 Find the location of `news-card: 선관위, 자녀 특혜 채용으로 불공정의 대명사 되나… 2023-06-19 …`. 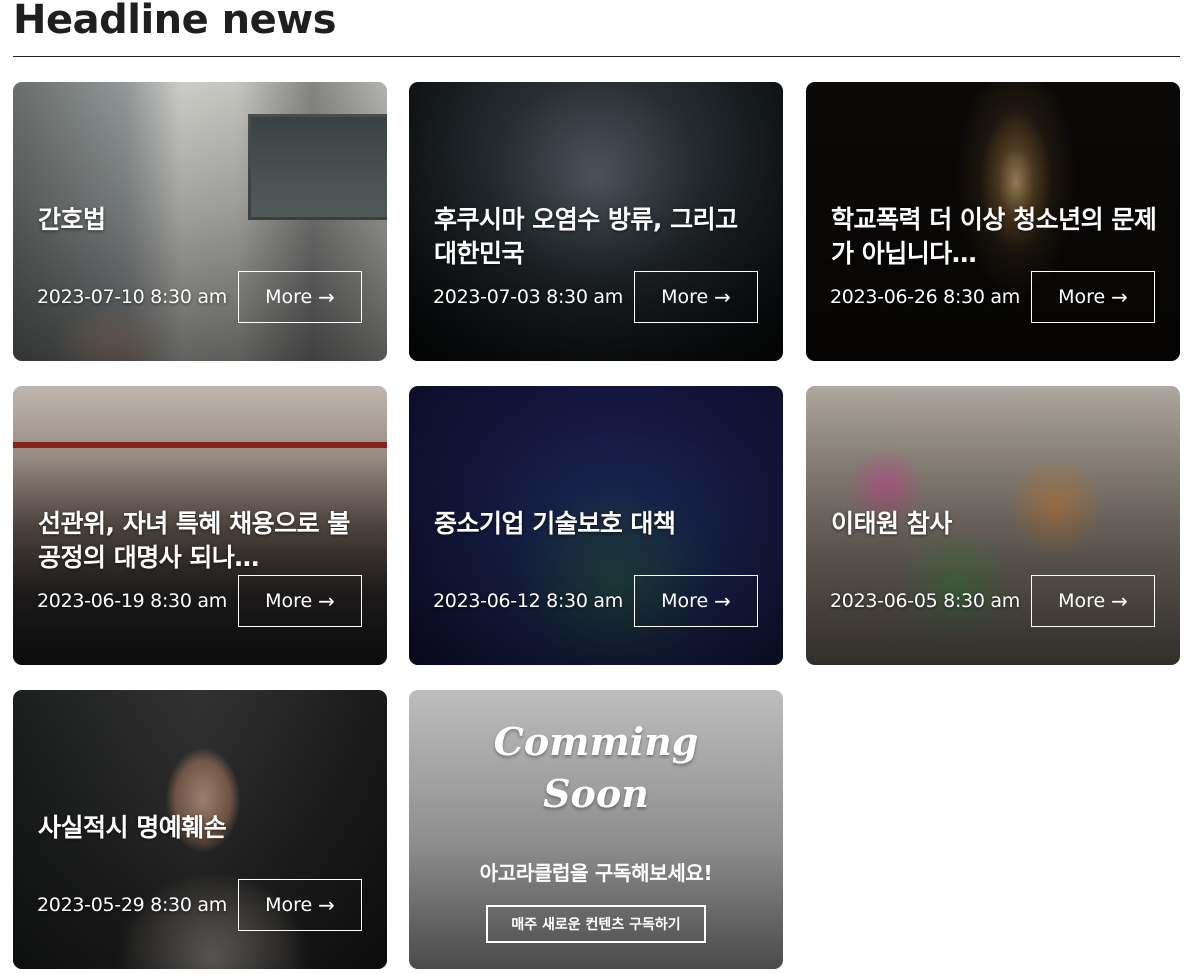

news-card: 선관위, 자녀 특혜 채용으로 불공정의 대명사 되나… 2023-06-19 … is located at coordinates (200, 525).